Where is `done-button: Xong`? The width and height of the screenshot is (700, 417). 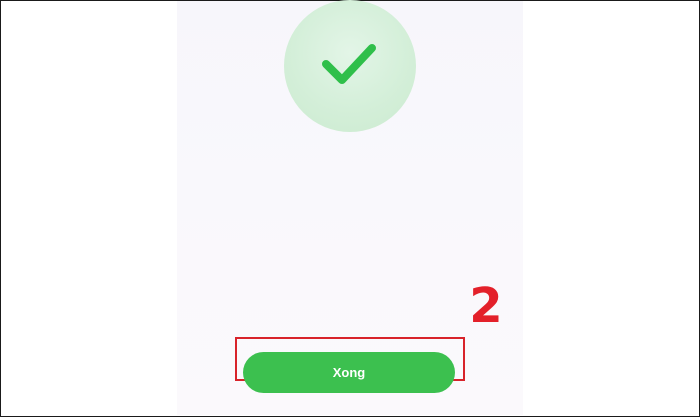
done-button: Xong is located at coordinates (349, 372).